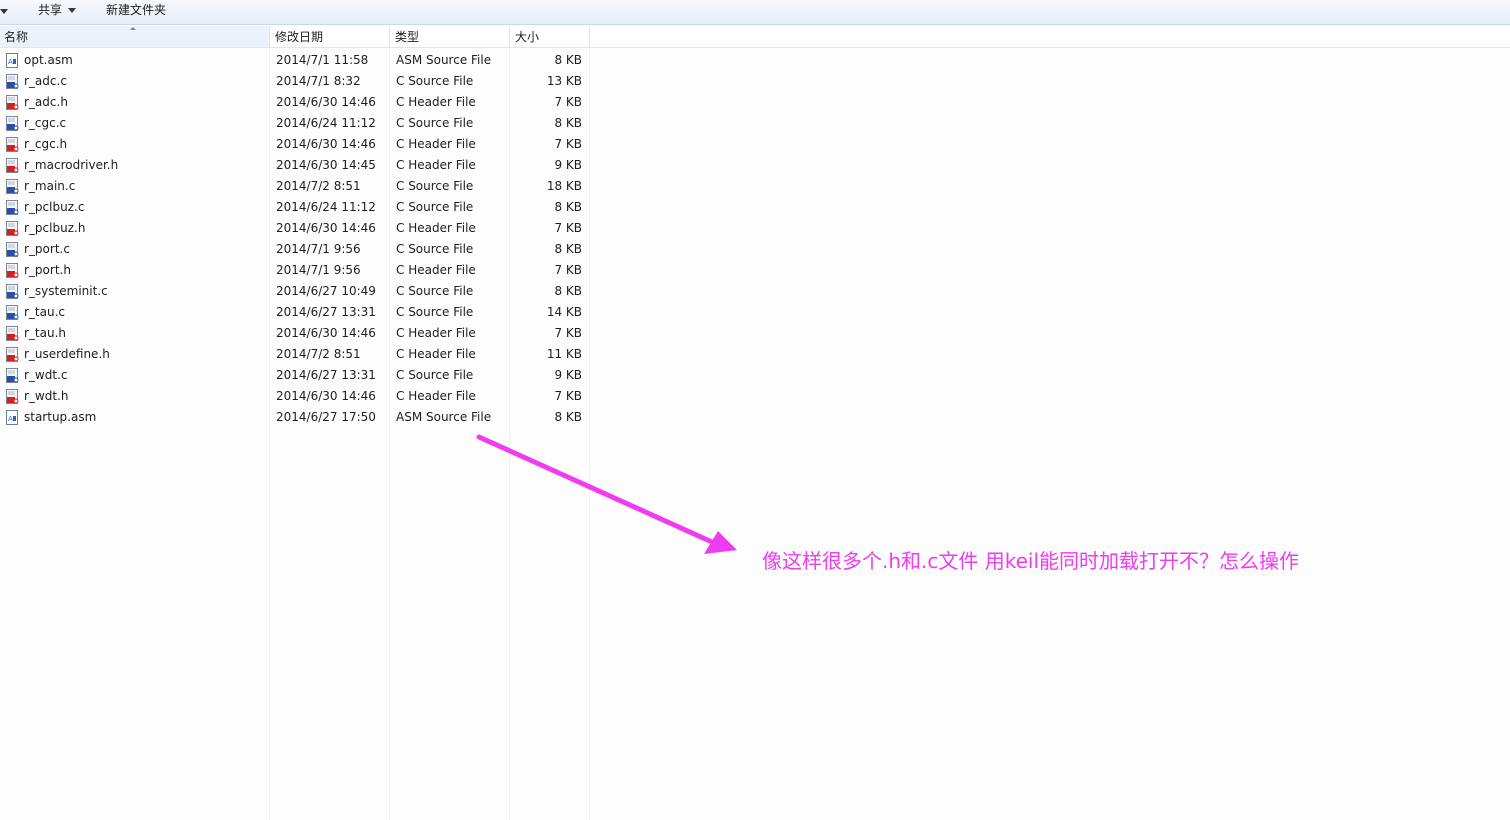 Image resolution: width=1510 pixels, height=820 pixels. I want to click on annotation-text: 像这样很多个.h和.c文件 用keil能同时加载打开不？怎么操作, so click(1031, 561).